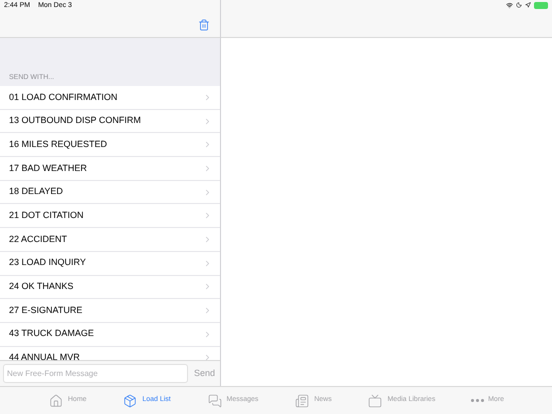 The height and width of the screenshot is (414, 552). What do you see at coordinates (477, 400) in the screenshot?
I see `more-icon` at bounding box center [477, 400].